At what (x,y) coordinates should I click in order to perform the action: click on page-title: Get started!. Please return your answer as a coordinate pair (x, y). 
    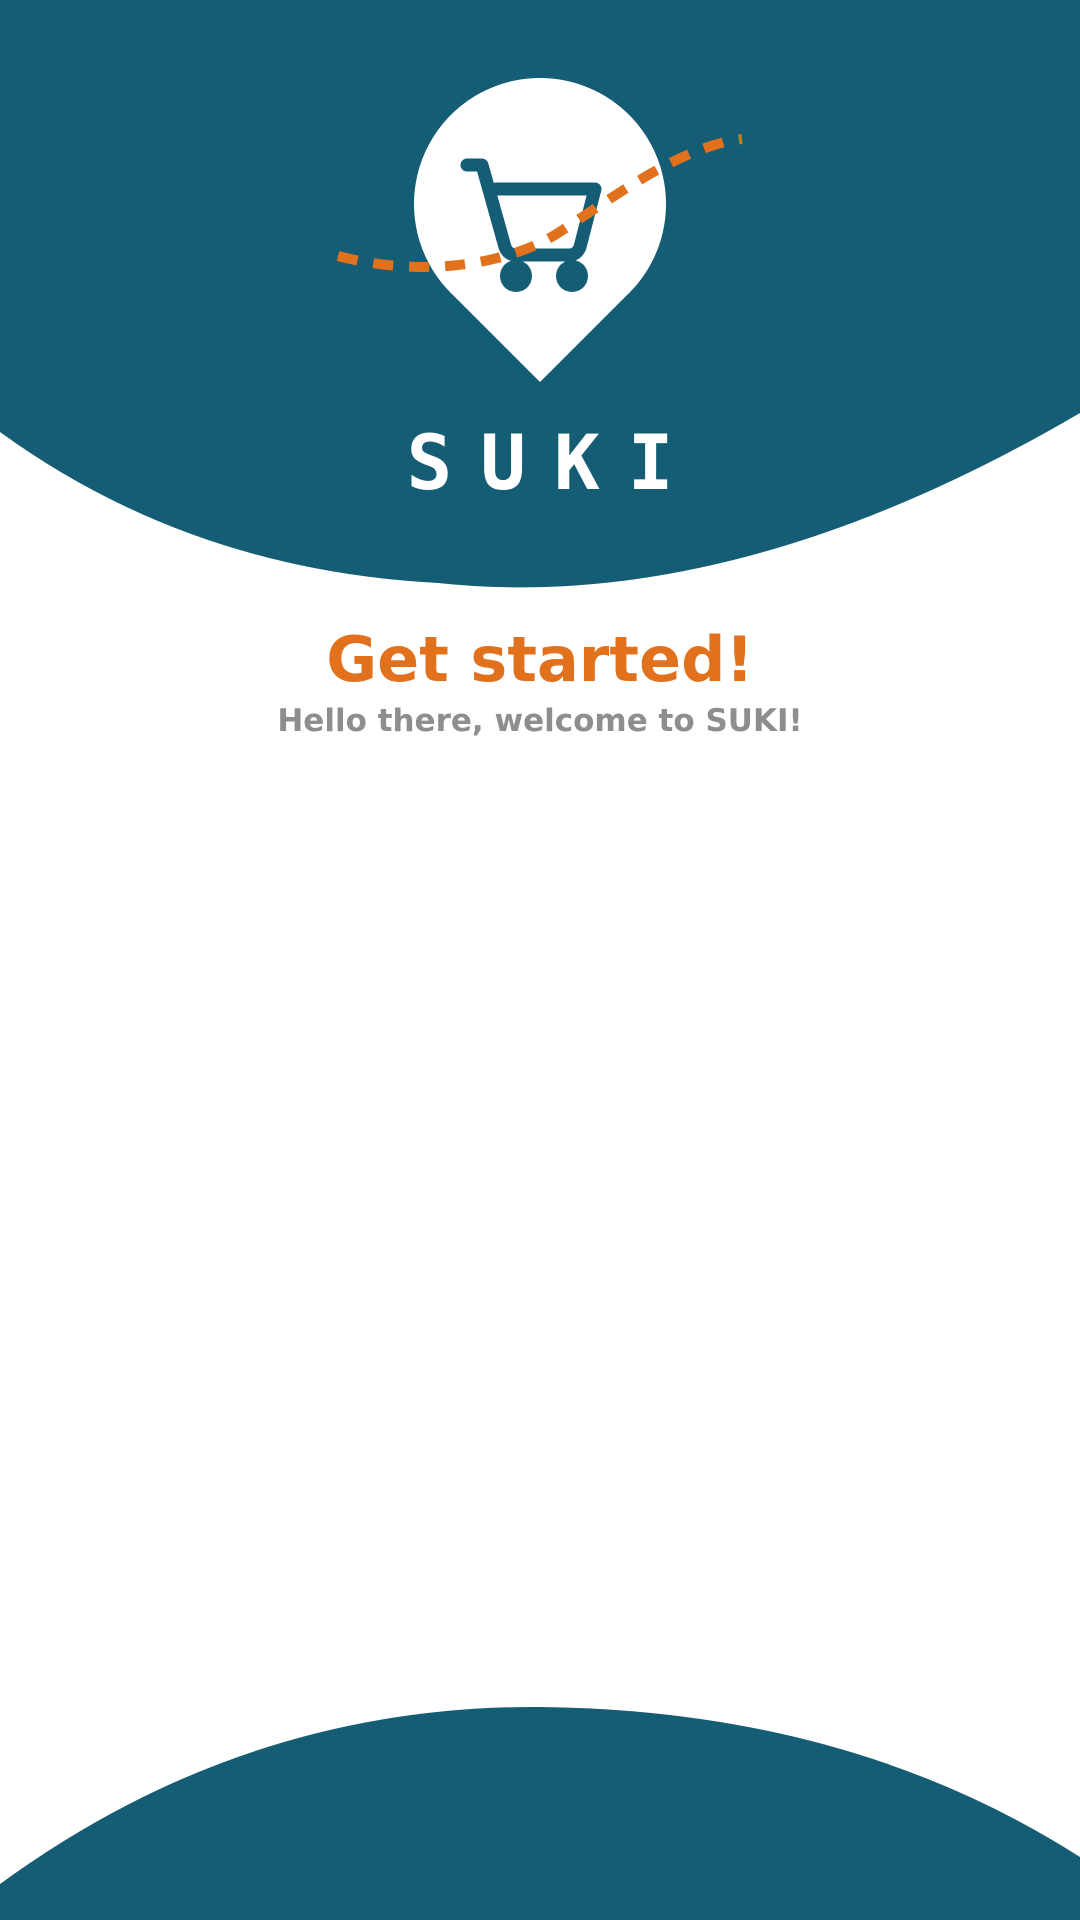
    Looking at the image, I should click on (540, 659).